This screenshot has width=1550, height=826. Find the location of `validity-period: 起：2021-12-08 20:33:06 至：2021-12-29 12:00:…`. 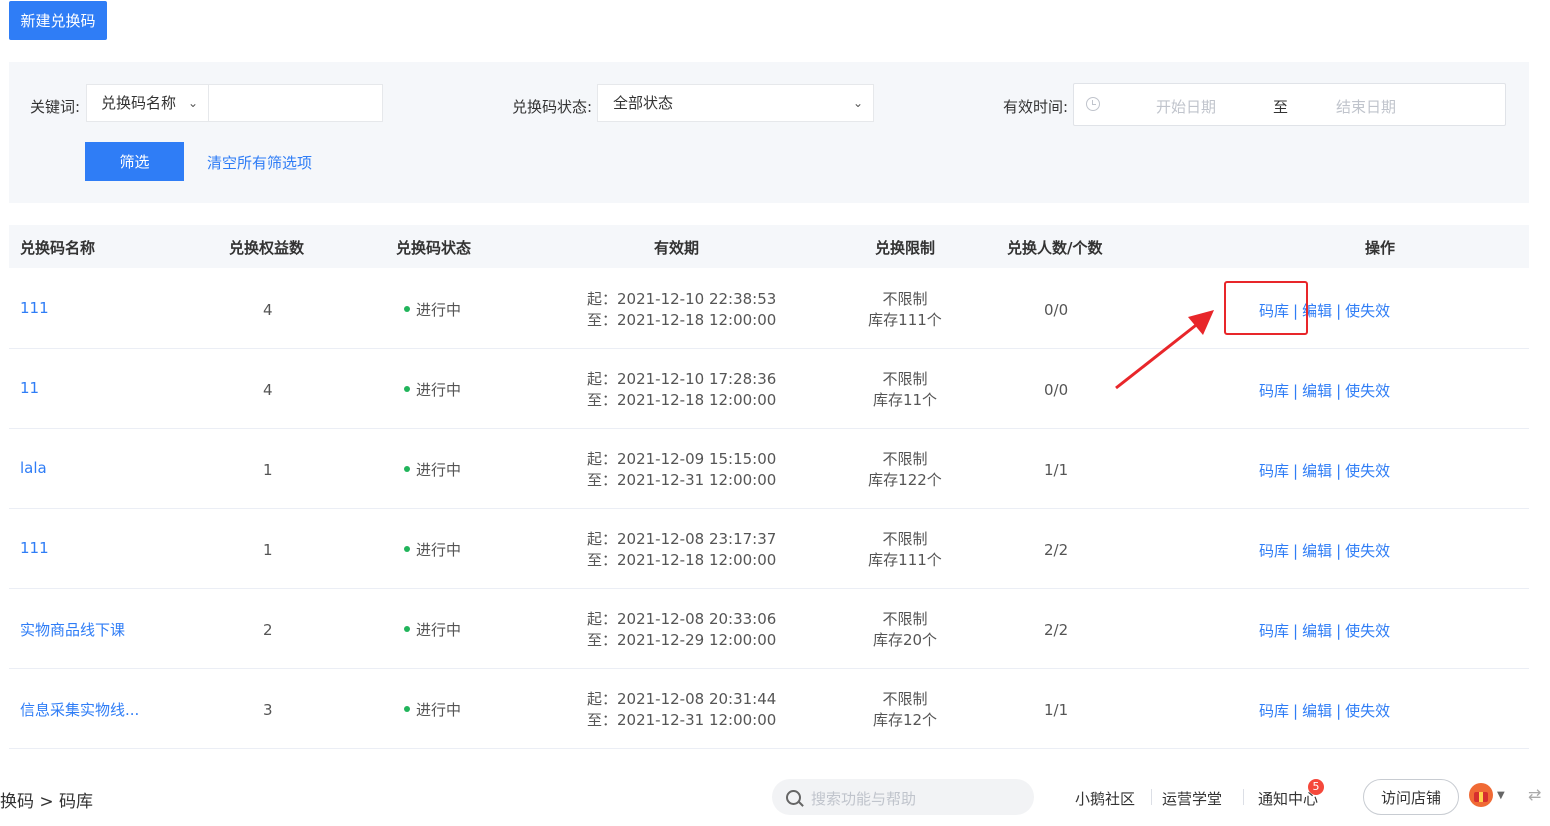

validity-period: 起：2021-12-08 20:33:06 至：2021-12-29 12:00:… is located at coordinates (681, 630).